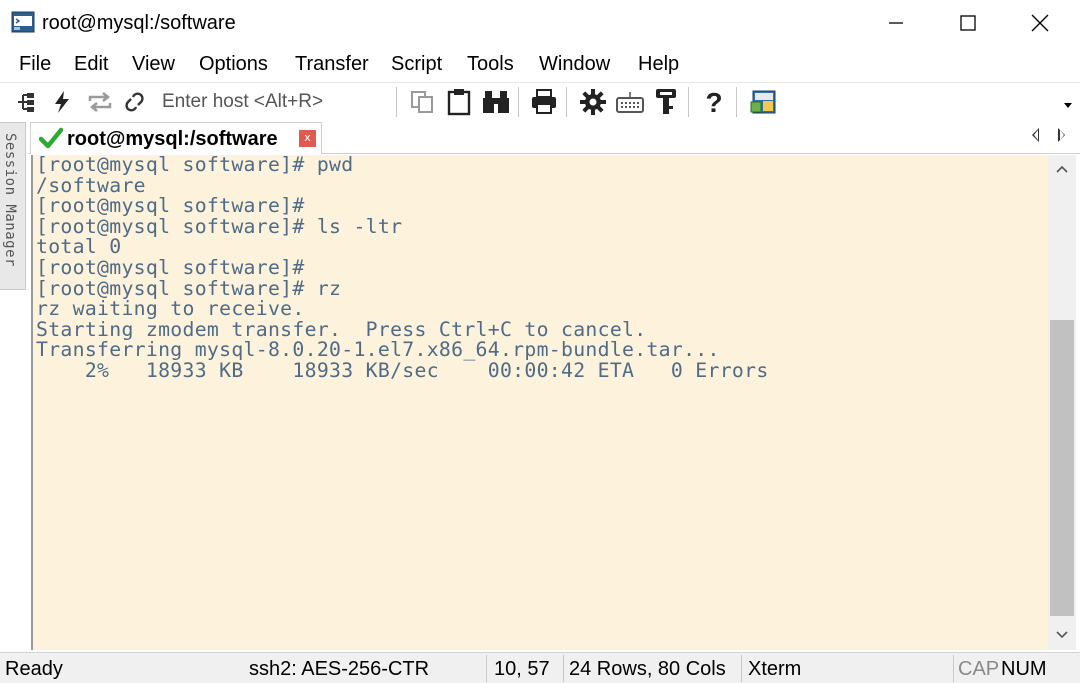 This screenshot has width=1080, height=683. I want to click on status-terminal-type: Xterm, so click(775, 669).